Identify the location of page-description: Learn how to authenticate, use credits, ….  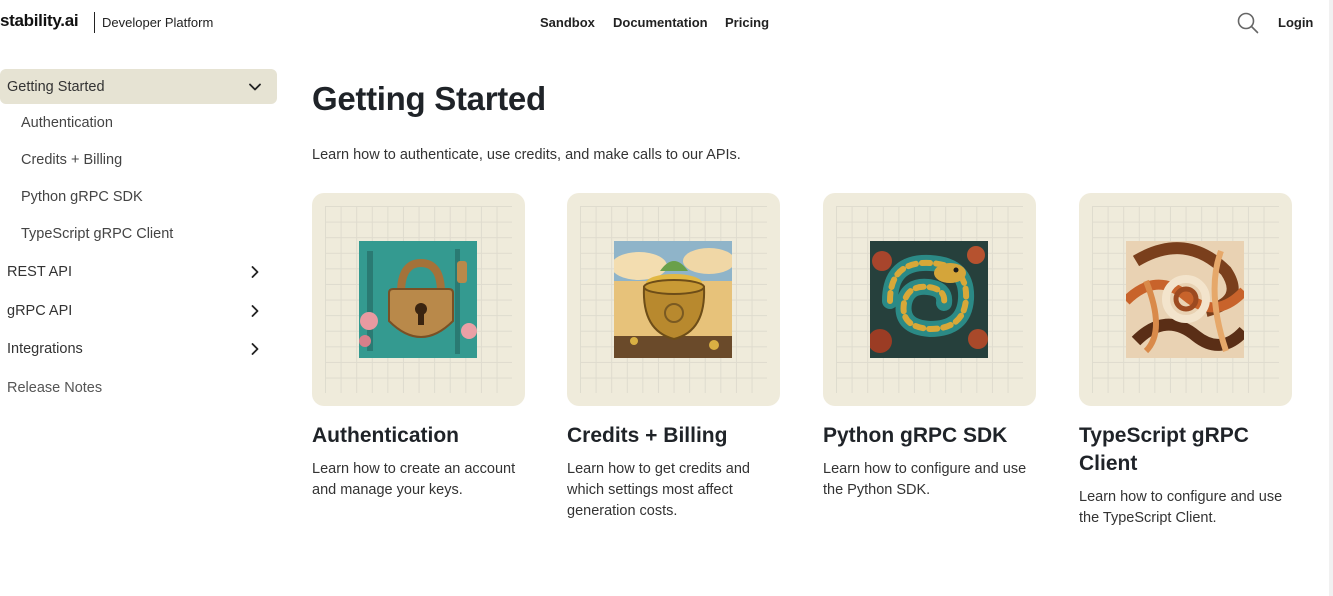
(526, 155).